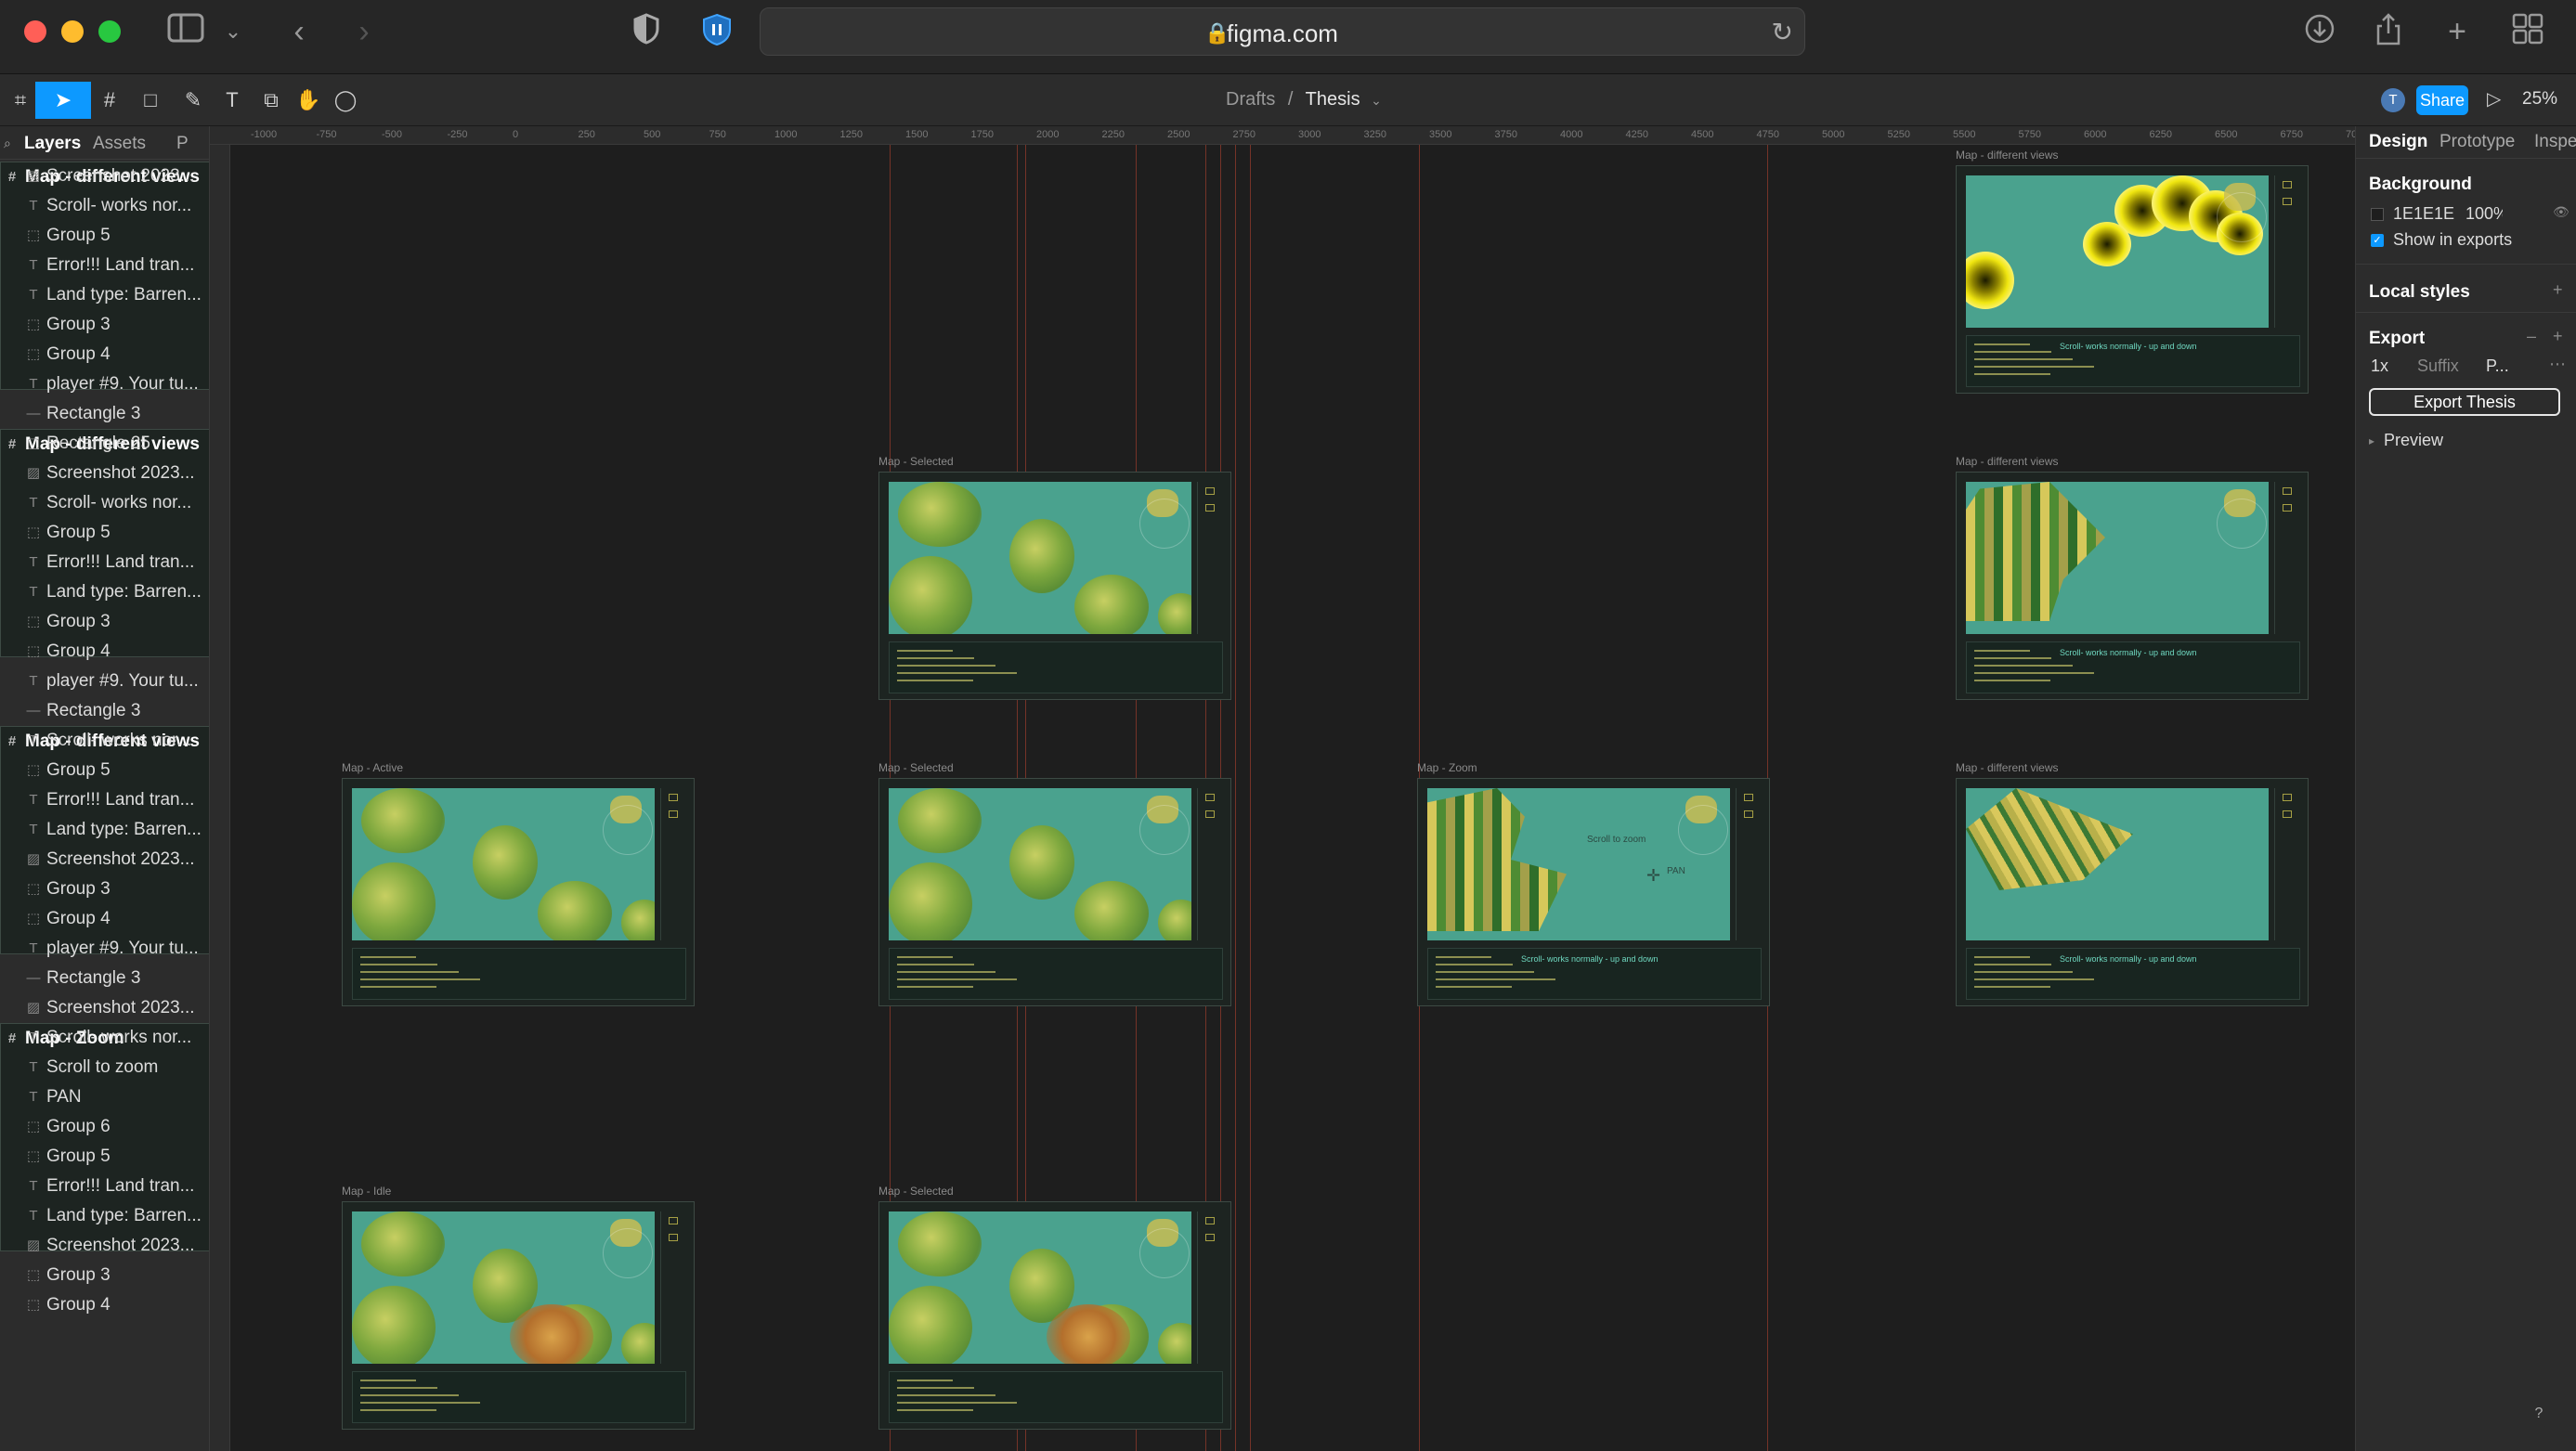 This screenshot has width=2576, height=1451. Describe the element at coordinates (105, 1127) in the screenshot. I see `layer-row: ⬚ Group 6` at that location.